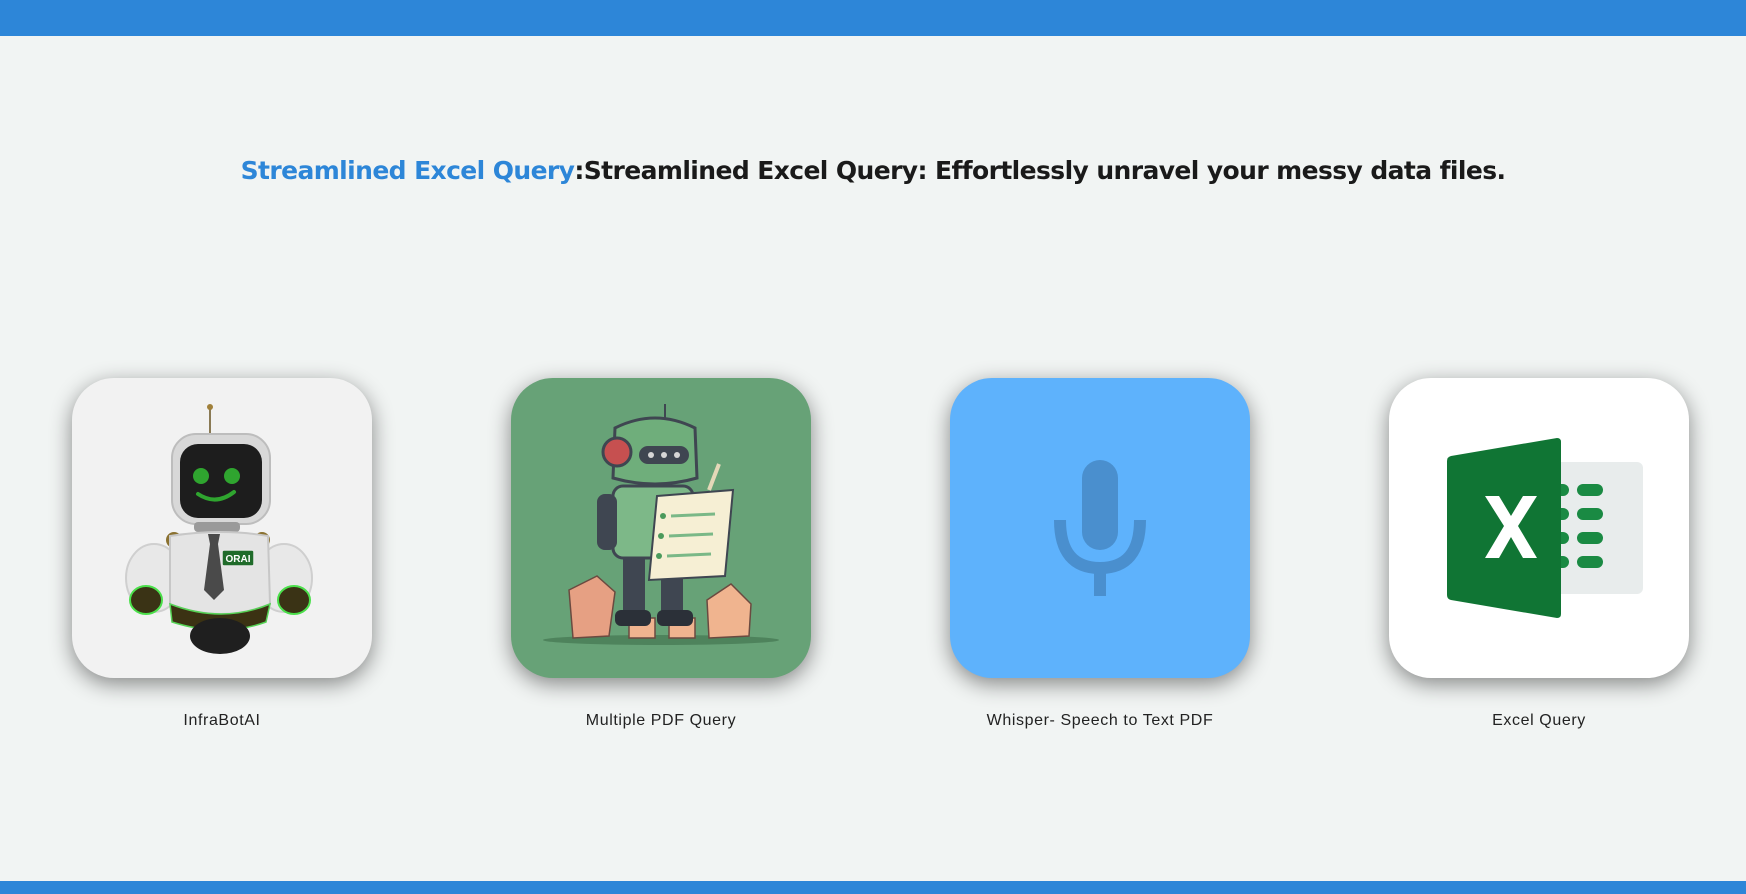 The height and width of the screenshot is (894, 1746). What do you see at coordinates (1545, 528) in the screenshot?
I see `excel-icon` at bounding box center [1545, 528].